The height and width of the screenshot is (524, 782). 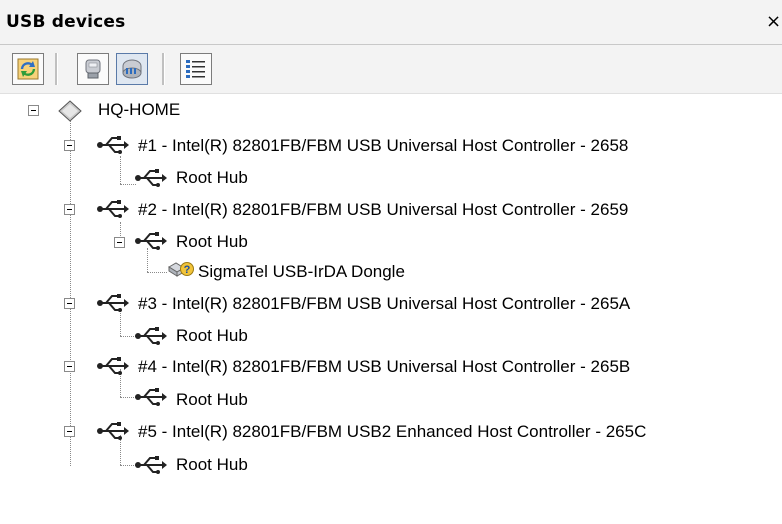 What do you see at coordinates (391, 22) in the screenshot?
I see `panel-titlebar: USB devices ×` at bounding box center [391, 22].